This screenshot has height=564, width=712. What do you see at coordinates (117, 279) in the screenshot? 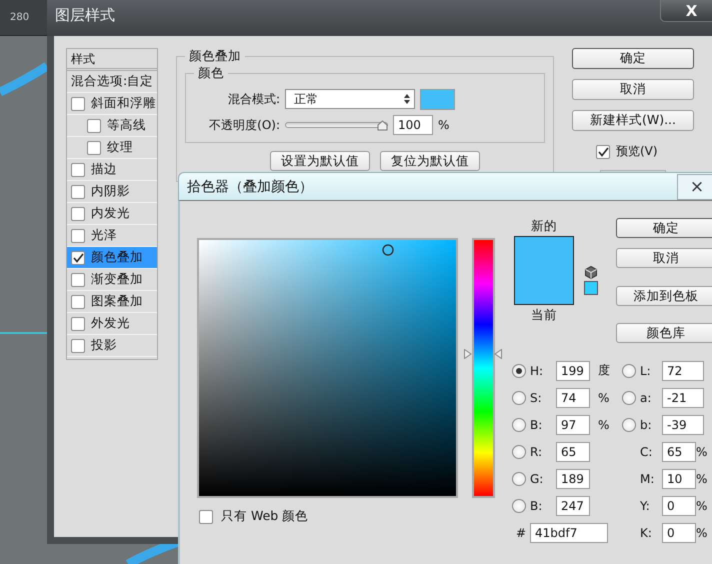
I see `style-label: 渐变叠加` at bounding box center [117, 279].